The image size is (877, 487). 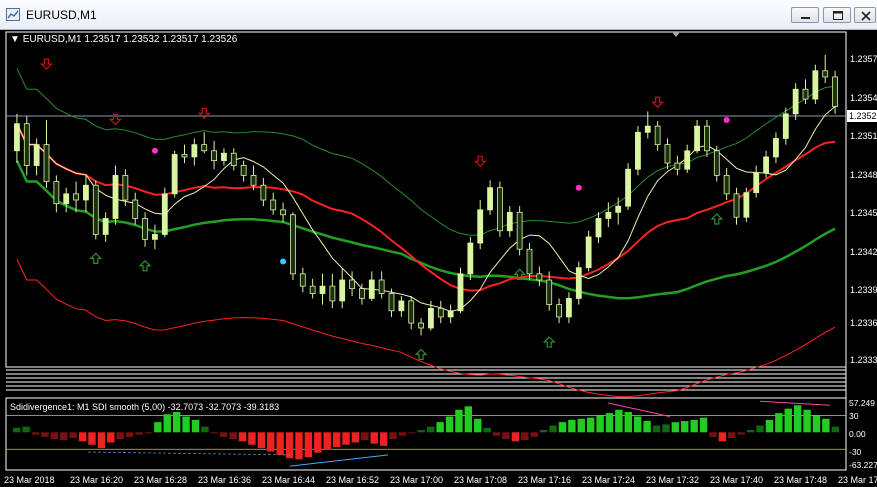 I want to click on time-label: 23 Mar 16:20, so click(x=97, y=480).